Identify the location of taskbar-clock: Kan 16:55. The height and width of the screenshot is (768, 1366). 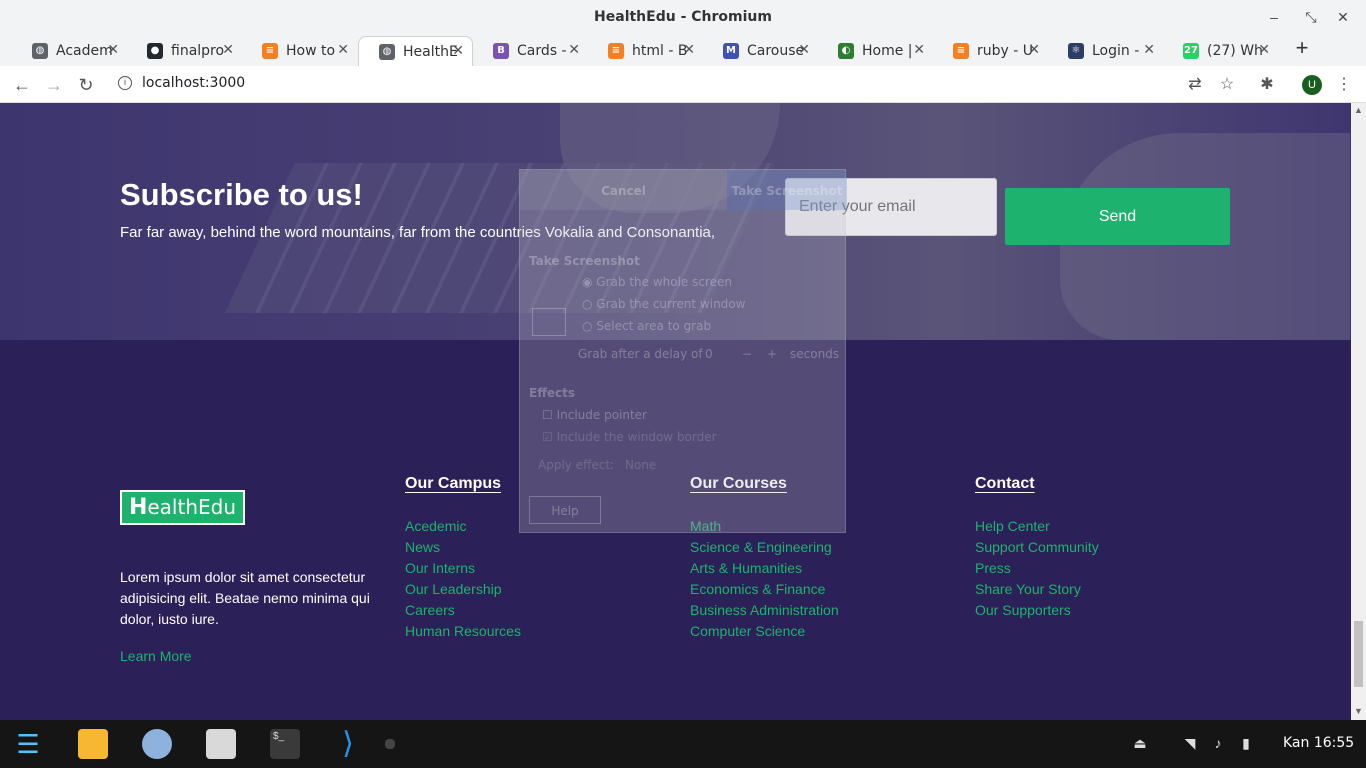
(1318, 743).